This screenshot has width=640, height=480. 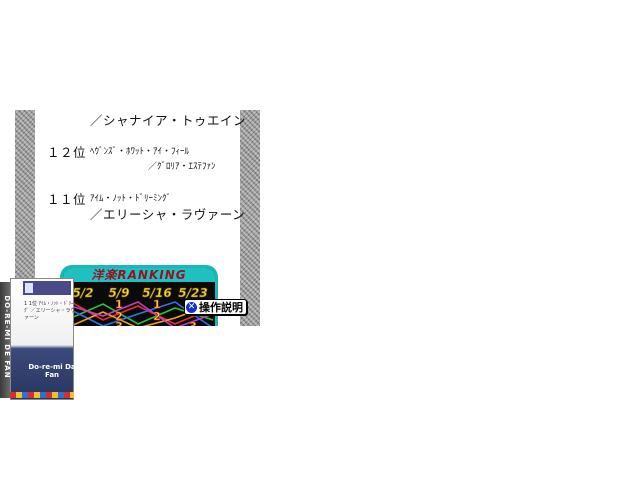 What do you see at coordinates (168, 120) in the screenshot?
I see `artist-line-top: ／シャナイア・トゥエイン` at bounding box center [168, 120].